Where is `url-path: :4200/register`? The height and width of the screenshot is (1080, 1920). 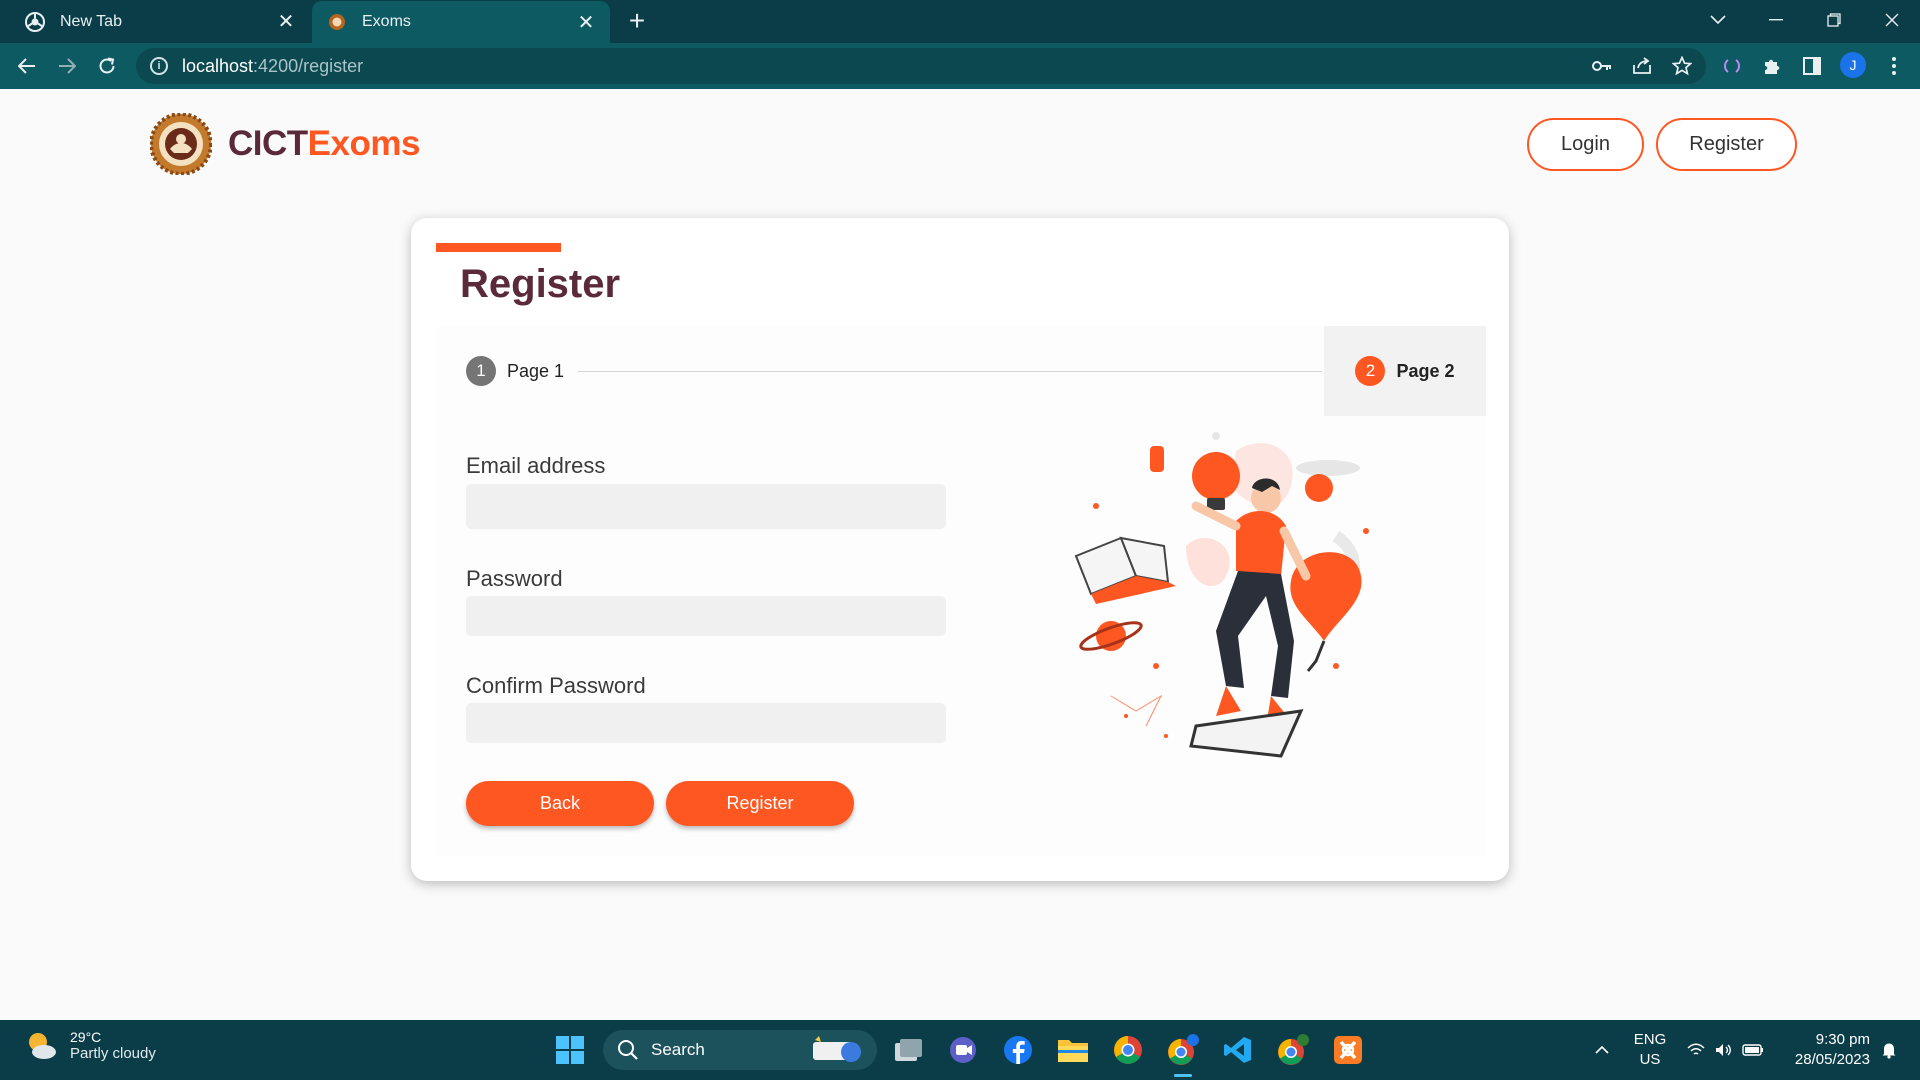
url-path: :4200/register is located at coordinates (308, 65).